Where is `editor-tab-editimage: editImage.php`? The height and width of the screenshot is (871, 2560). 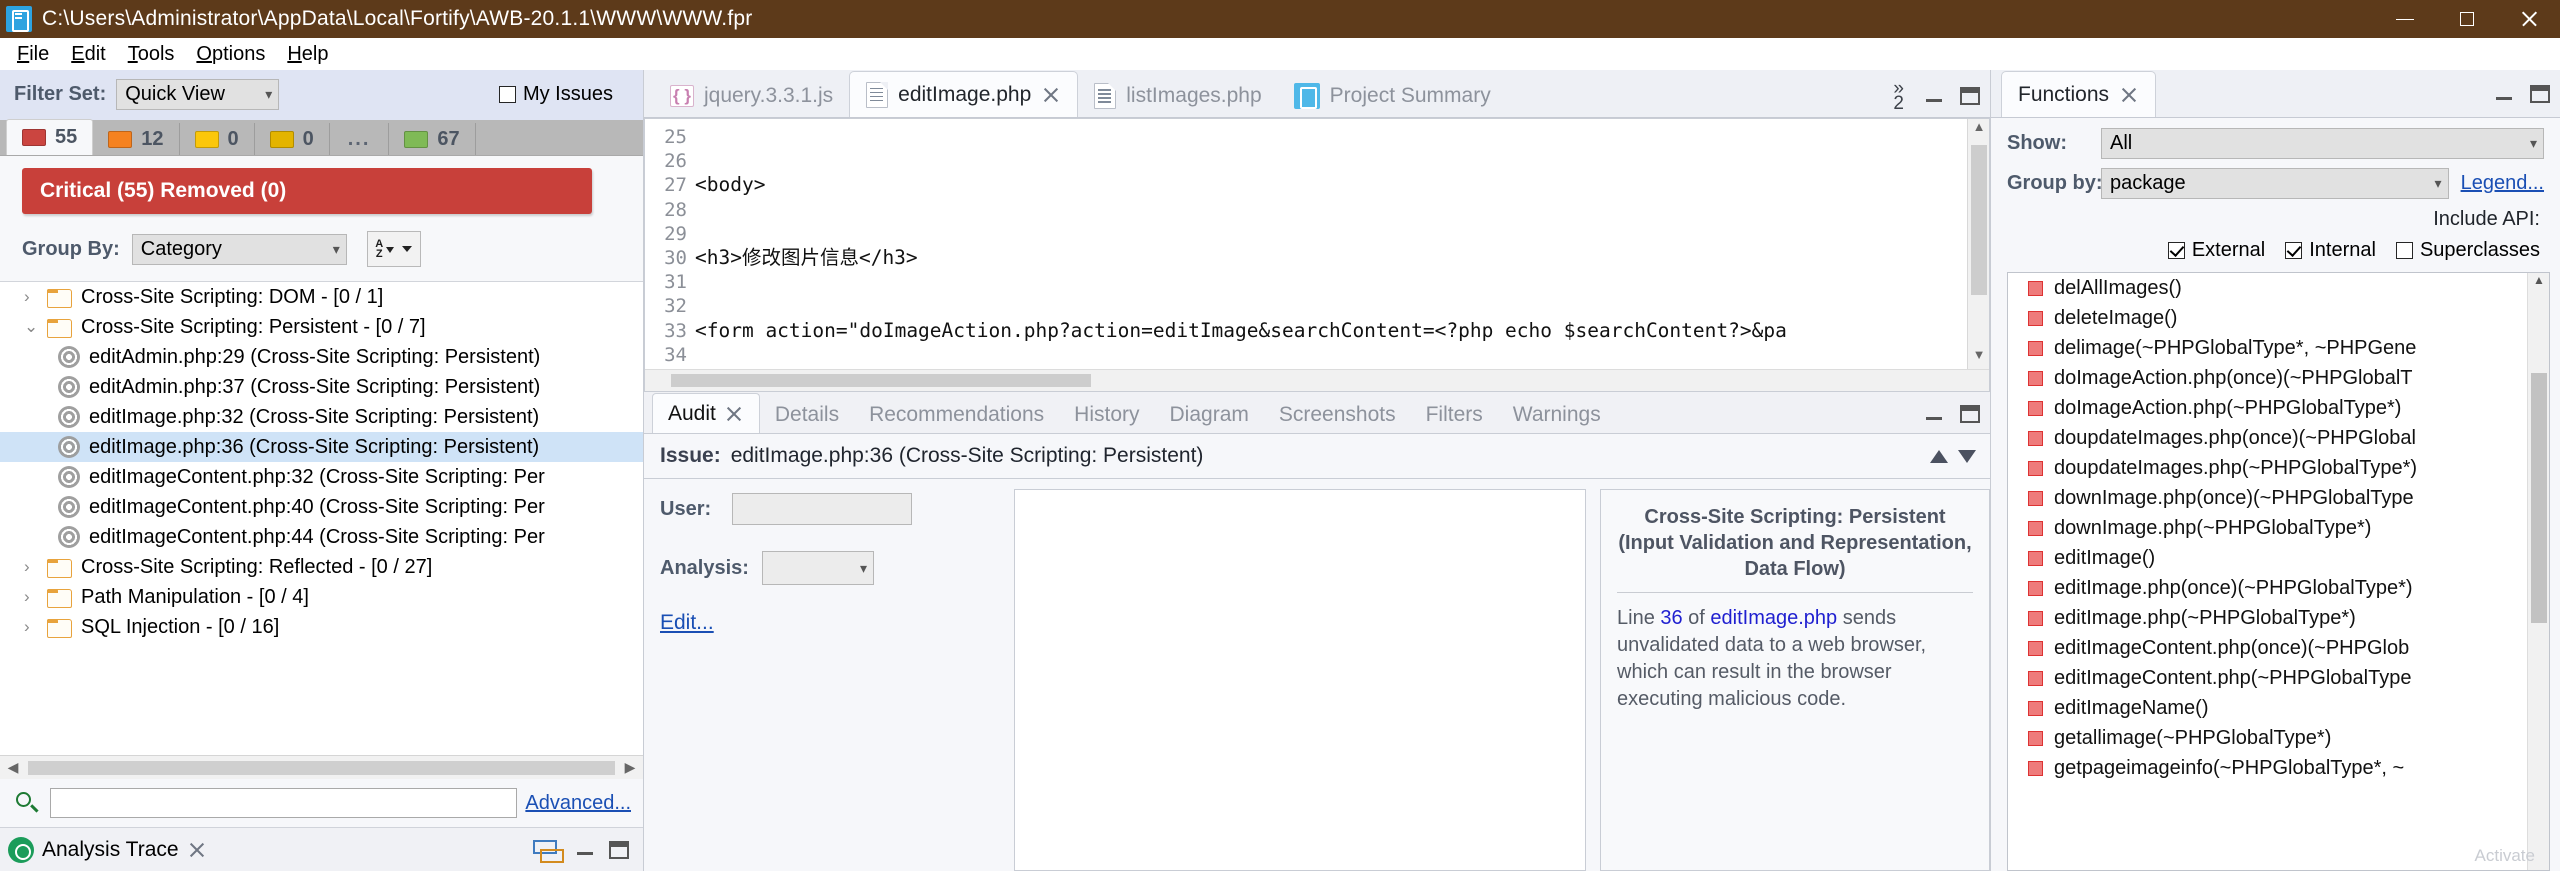 editor-tab-editimage: editImage.php is located at coordinates (964, 94).